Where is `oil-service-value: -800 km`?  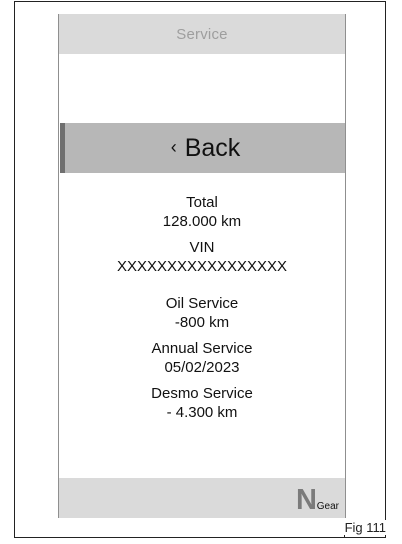 oil-service-value: -800 km is located at coordinates (202, 322).